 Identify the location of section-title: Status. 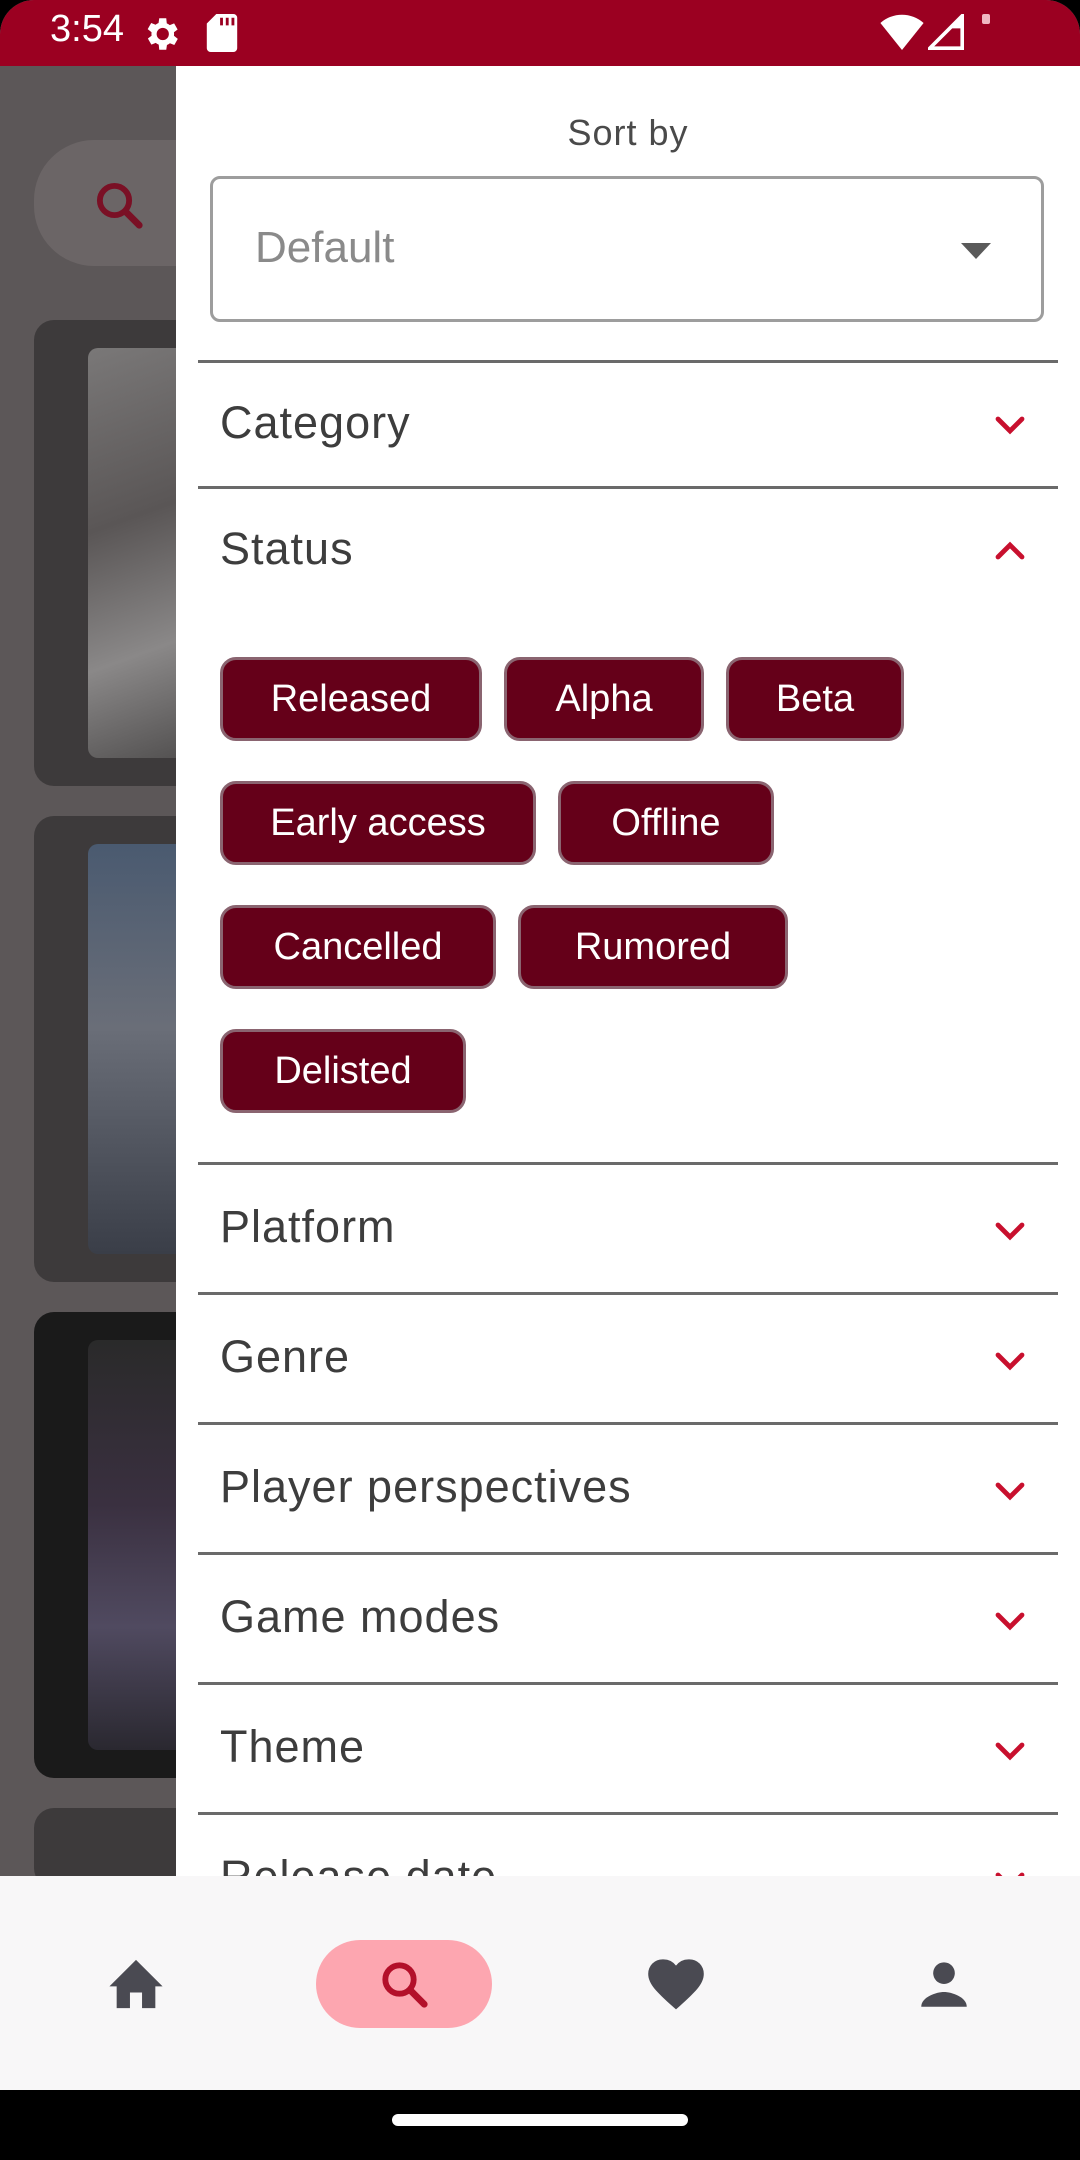
(287, 548).